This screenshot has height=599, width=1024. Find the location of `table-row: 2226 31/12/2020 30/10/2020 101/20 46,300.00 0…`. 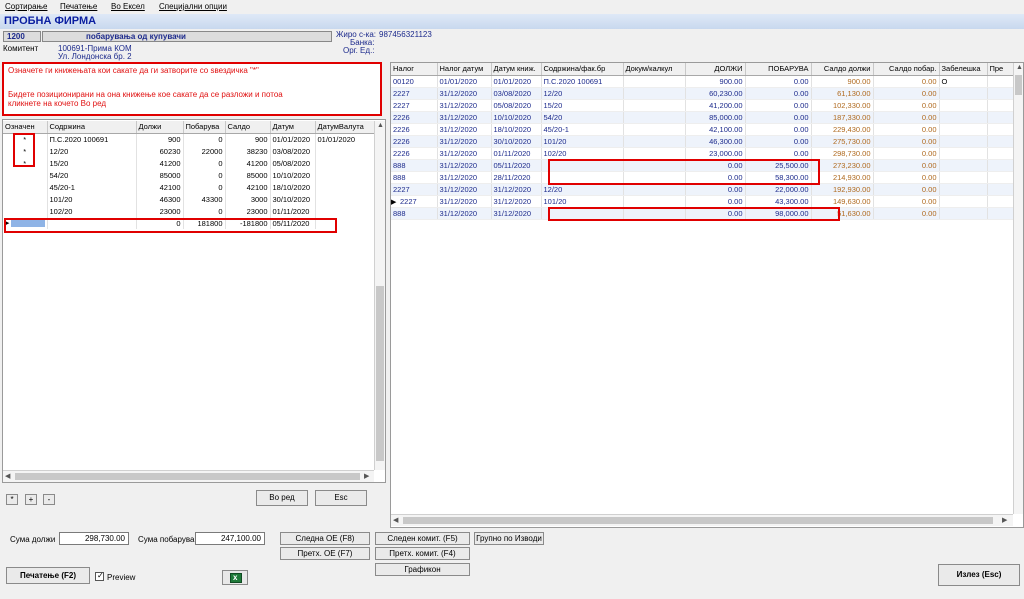

table-row: 2226 31/12/2020 30/10/2020 101/20 46,300.00 0… is located at coordinates (702, 141).